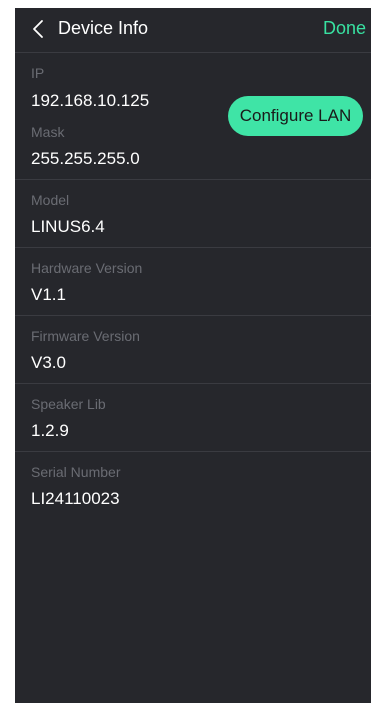 The image size is (379, 703). What do you see at coordinates (193, 350) in the screenshot?
I see `firmware-version-row: Firmware Version V3.0` at bounding box center [193, 350].